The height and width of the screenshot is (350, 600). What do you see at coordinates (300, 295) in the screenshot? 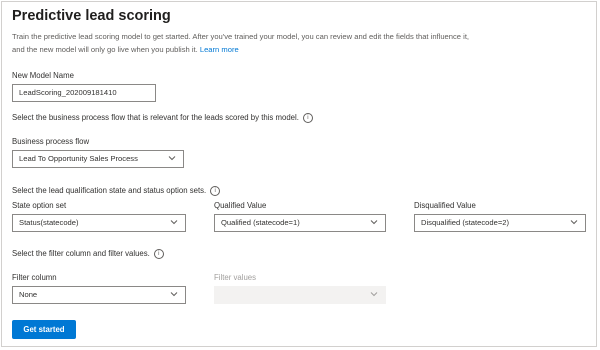
I see `filter-values-select` at bounding box center [300, 295].